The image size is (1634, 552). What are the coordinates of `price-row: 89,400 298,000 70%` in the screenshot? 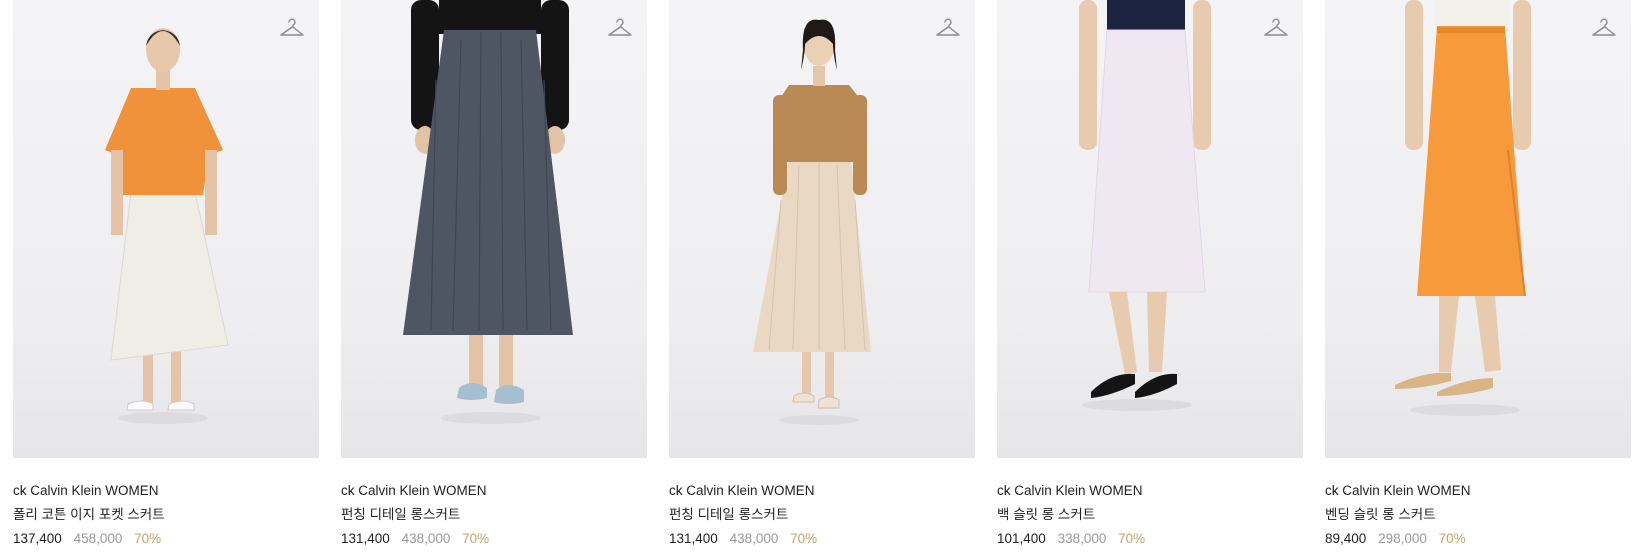 It's located at (1478, 539).